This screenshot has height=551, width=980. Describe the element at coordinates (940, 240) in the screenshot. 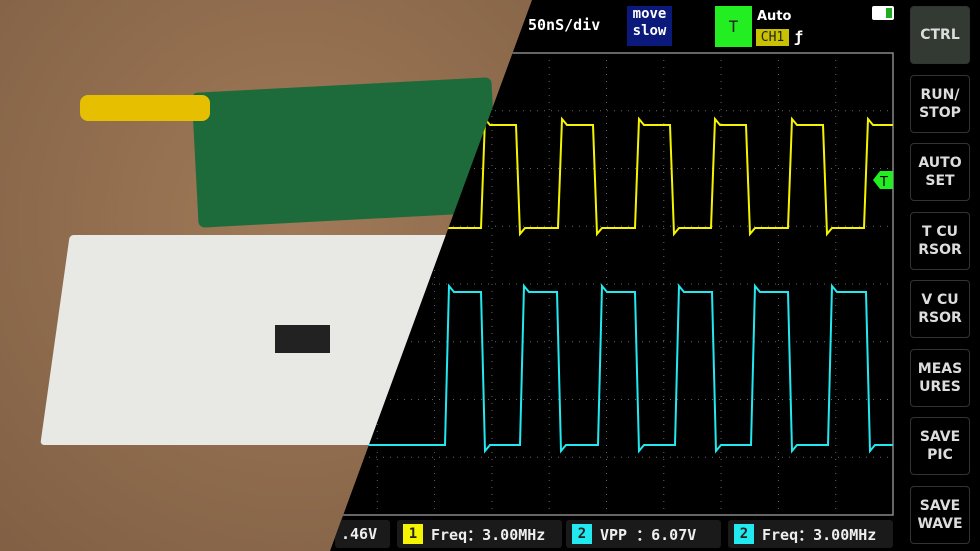

I see `sidebar-button-t-cu-rsor: T CU RSOR` at that location.